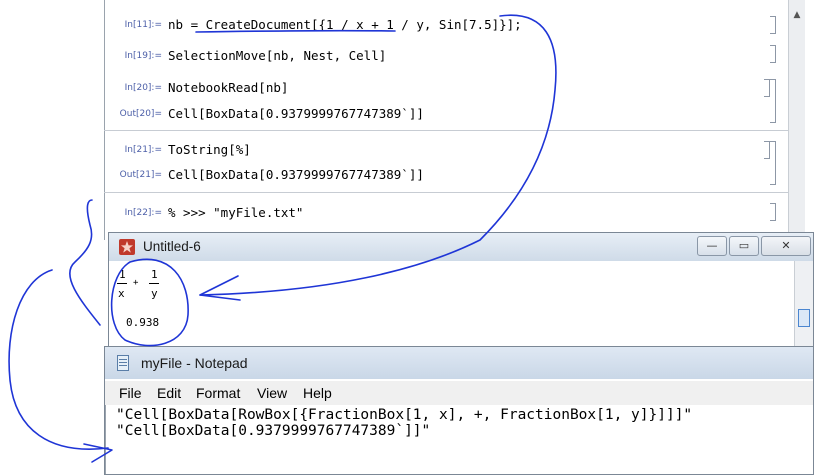 The height and width of the screenshot is (475, 814). Describe the element at coordinates (127, 247) in the screenshot. I see `mathematica-logo-icon` at that location.